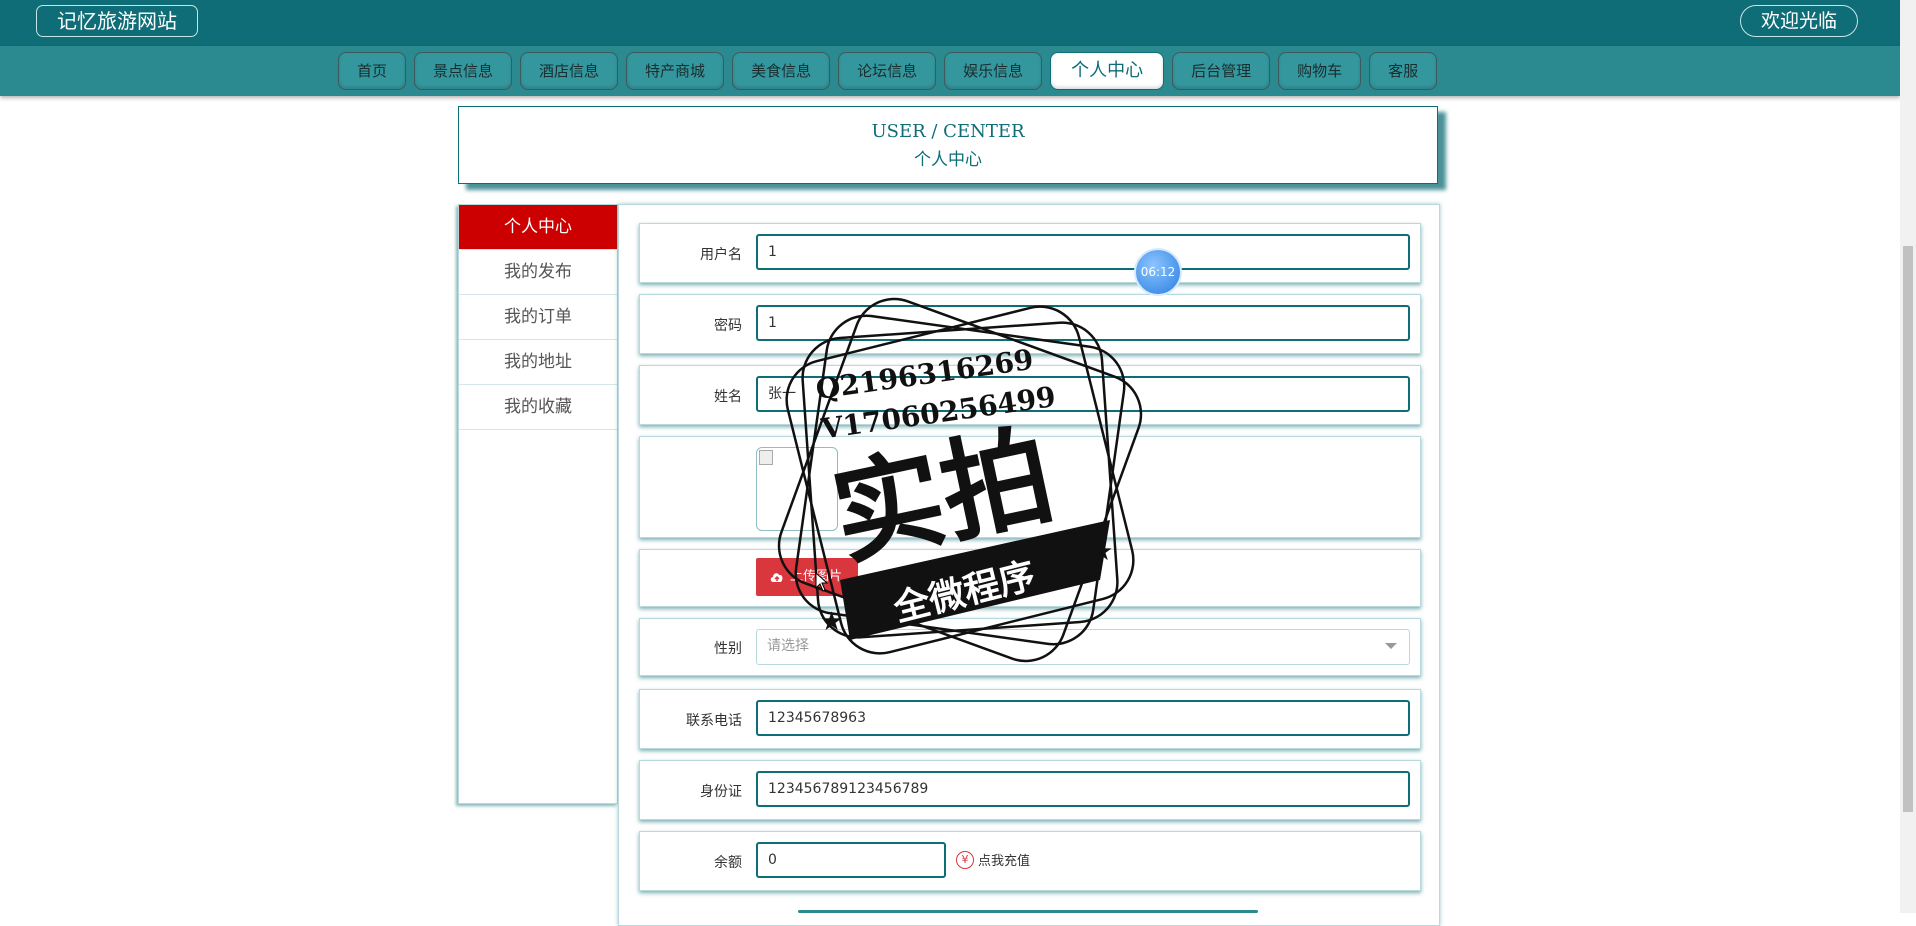  I want to click on recharge-label: 点我充值, so click(1004, 861).